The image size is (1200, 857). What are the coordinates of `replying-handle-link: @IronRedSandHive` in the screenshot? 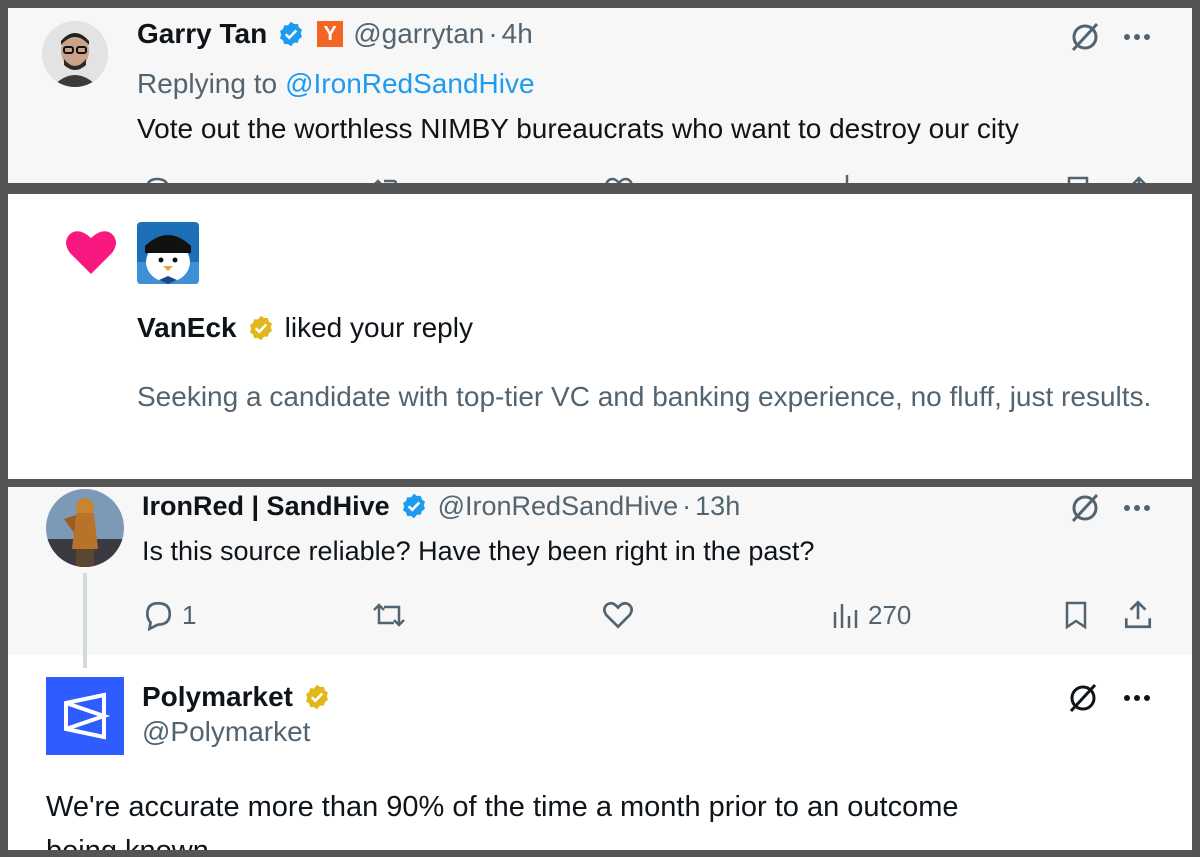 It's located at (409, 84).